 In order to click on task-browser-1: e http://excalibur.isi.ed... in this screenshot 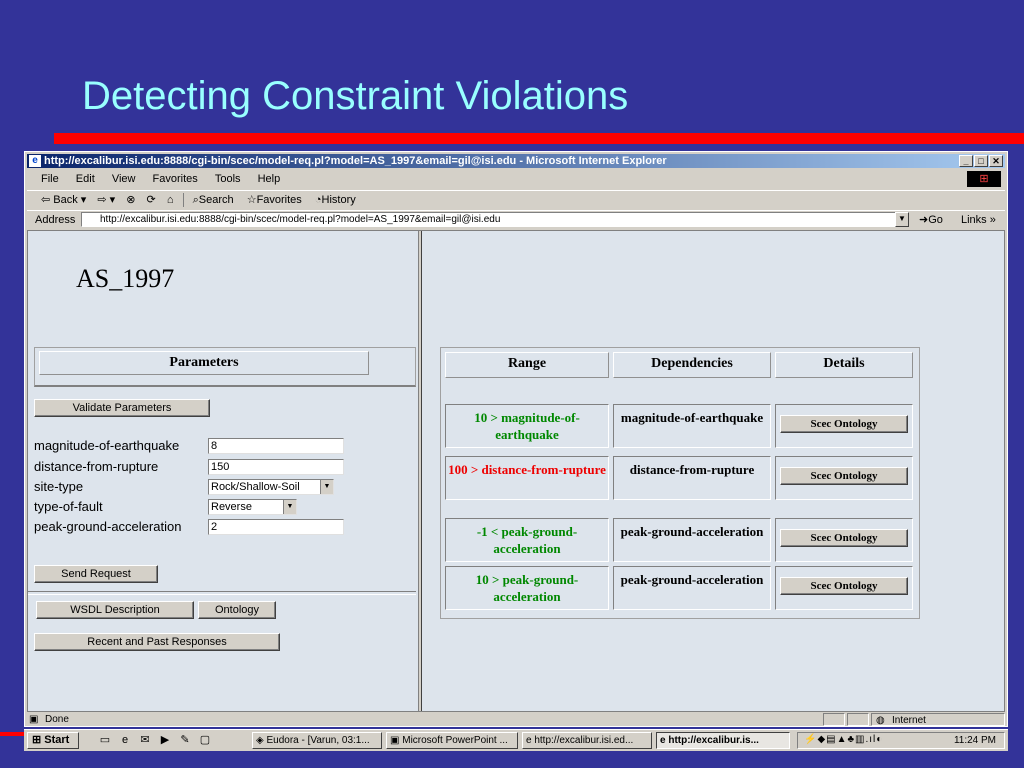, I will do `click(587, 740)`.